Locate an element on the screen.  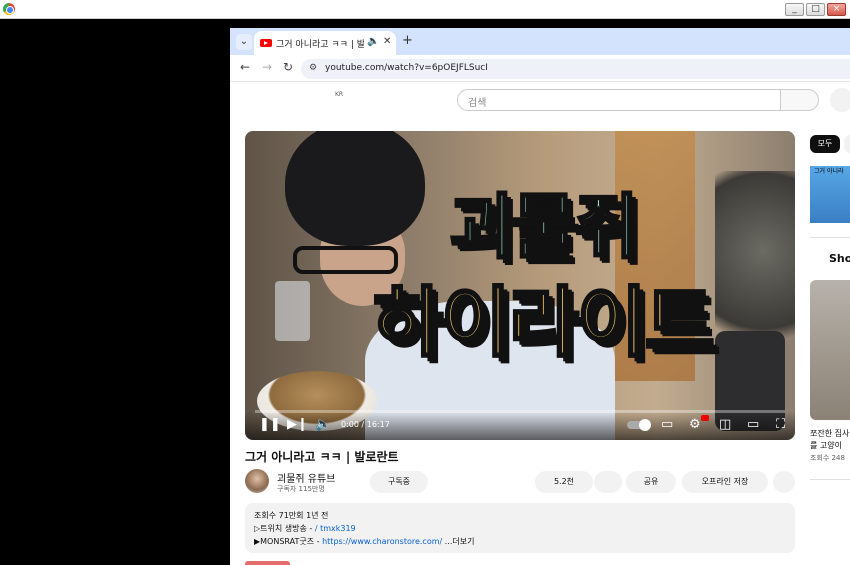
description-line-1: ▷트위치 생방송 - / tmxk319 is located at coordinates (305, 528).